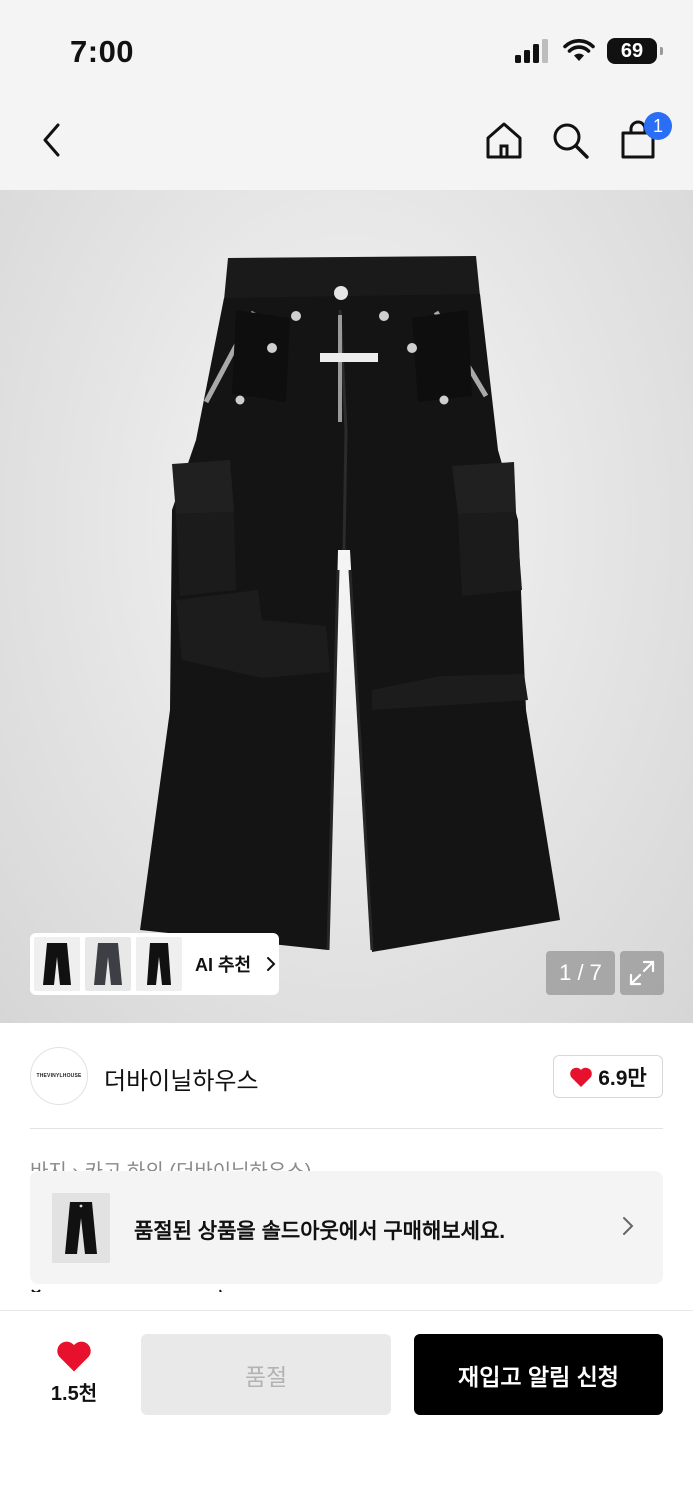 The height and width of the screenshot is (1500, 693). I want to click on wishlist-count: 1.5천, so click(74, 1394).